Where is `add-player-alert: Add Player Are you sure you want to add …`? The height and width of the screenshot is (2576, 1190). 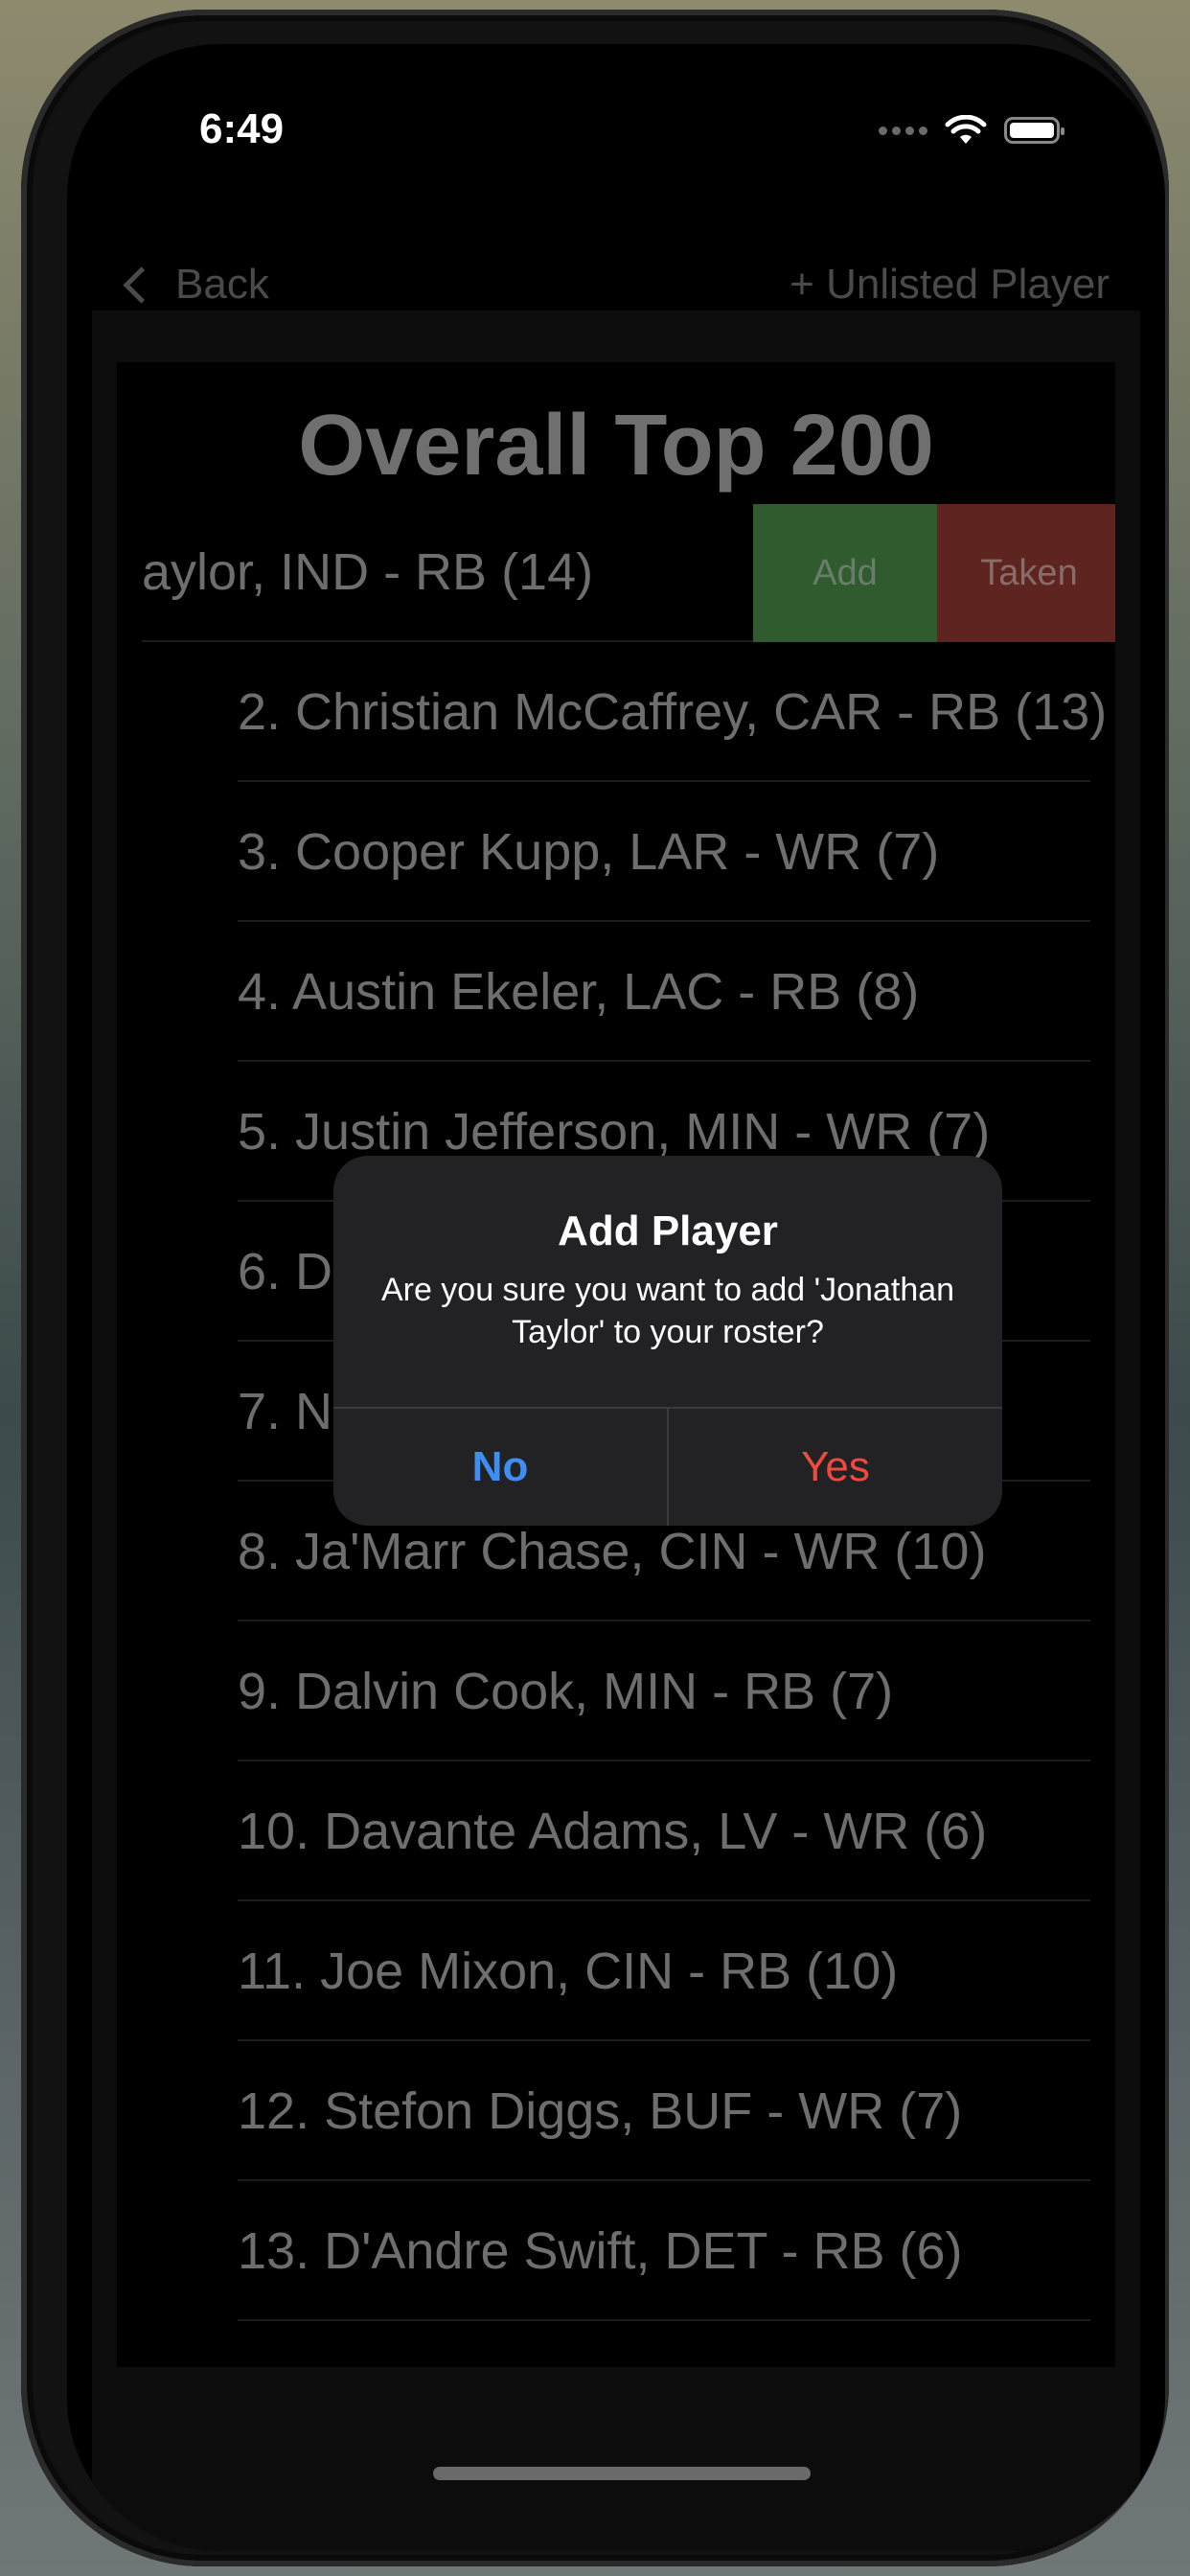 add-player-alert: Add Player Are you sure you want to add … is located at coordinates (668, 1341).